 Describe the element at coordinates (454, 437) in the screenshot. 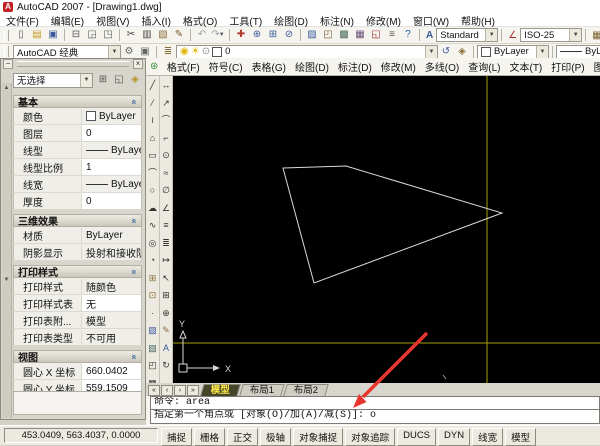

I see `status-toggle-8: DYN` at that location.